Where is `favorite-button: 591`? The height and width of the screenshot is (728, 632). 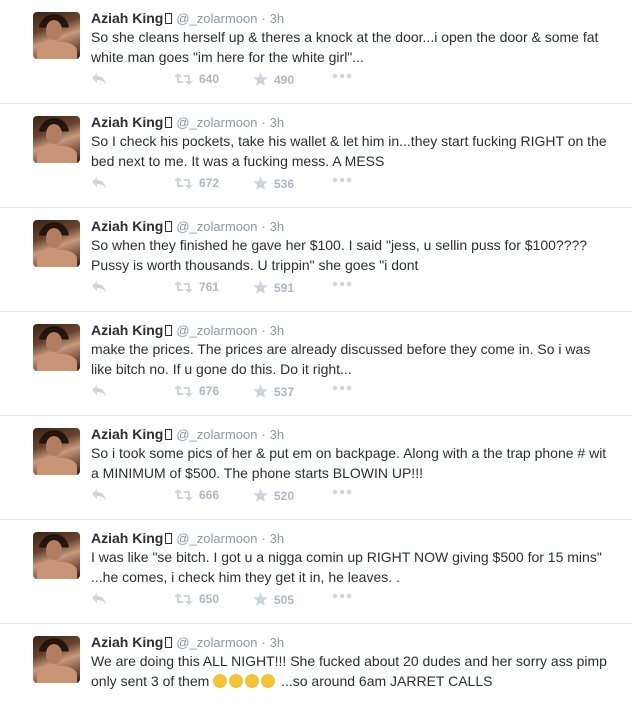 favorite-button: 591 is located at coordinates (273, 287).